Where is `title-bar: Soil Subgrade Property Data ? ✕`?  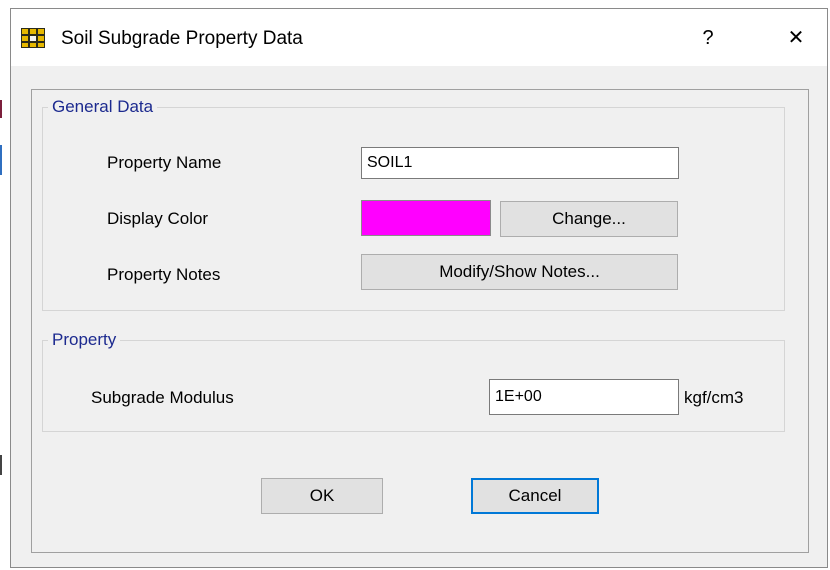 title-bar: Soil Subgrade Property Data ? ✕ is located at coordinates (419, 37).